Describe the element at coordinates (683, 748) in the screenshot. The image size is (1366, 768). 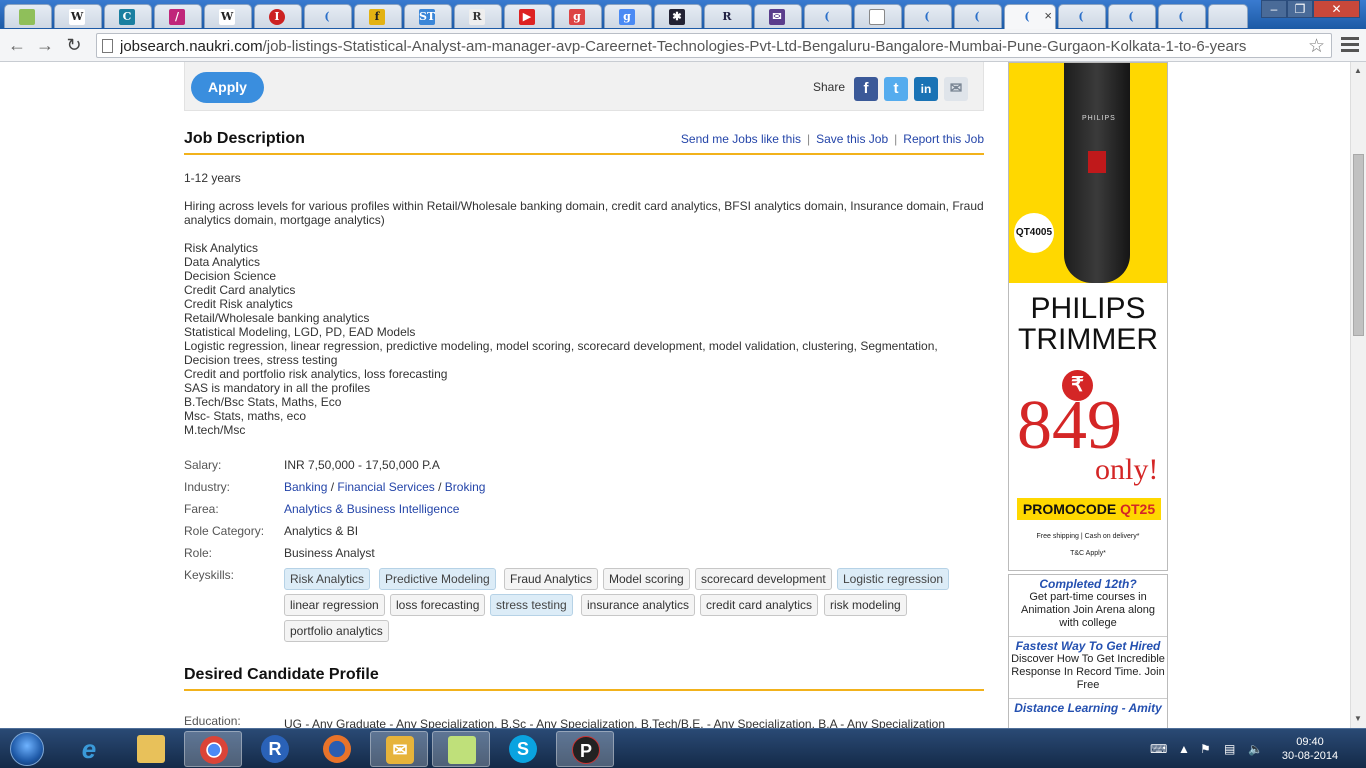
I see `windows-taskbar: e R ✉ S P ⌨ ▲ ⚑ ▤ 🔈 09:40 30-08-2014` at that location.